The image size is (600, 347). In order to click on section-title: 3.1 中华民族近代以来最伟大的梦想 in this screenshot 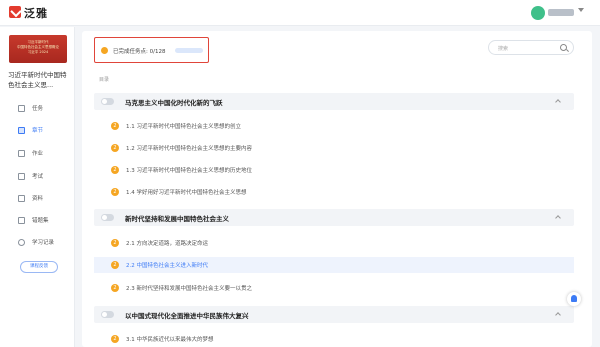, I will do `click(170, 339)`.